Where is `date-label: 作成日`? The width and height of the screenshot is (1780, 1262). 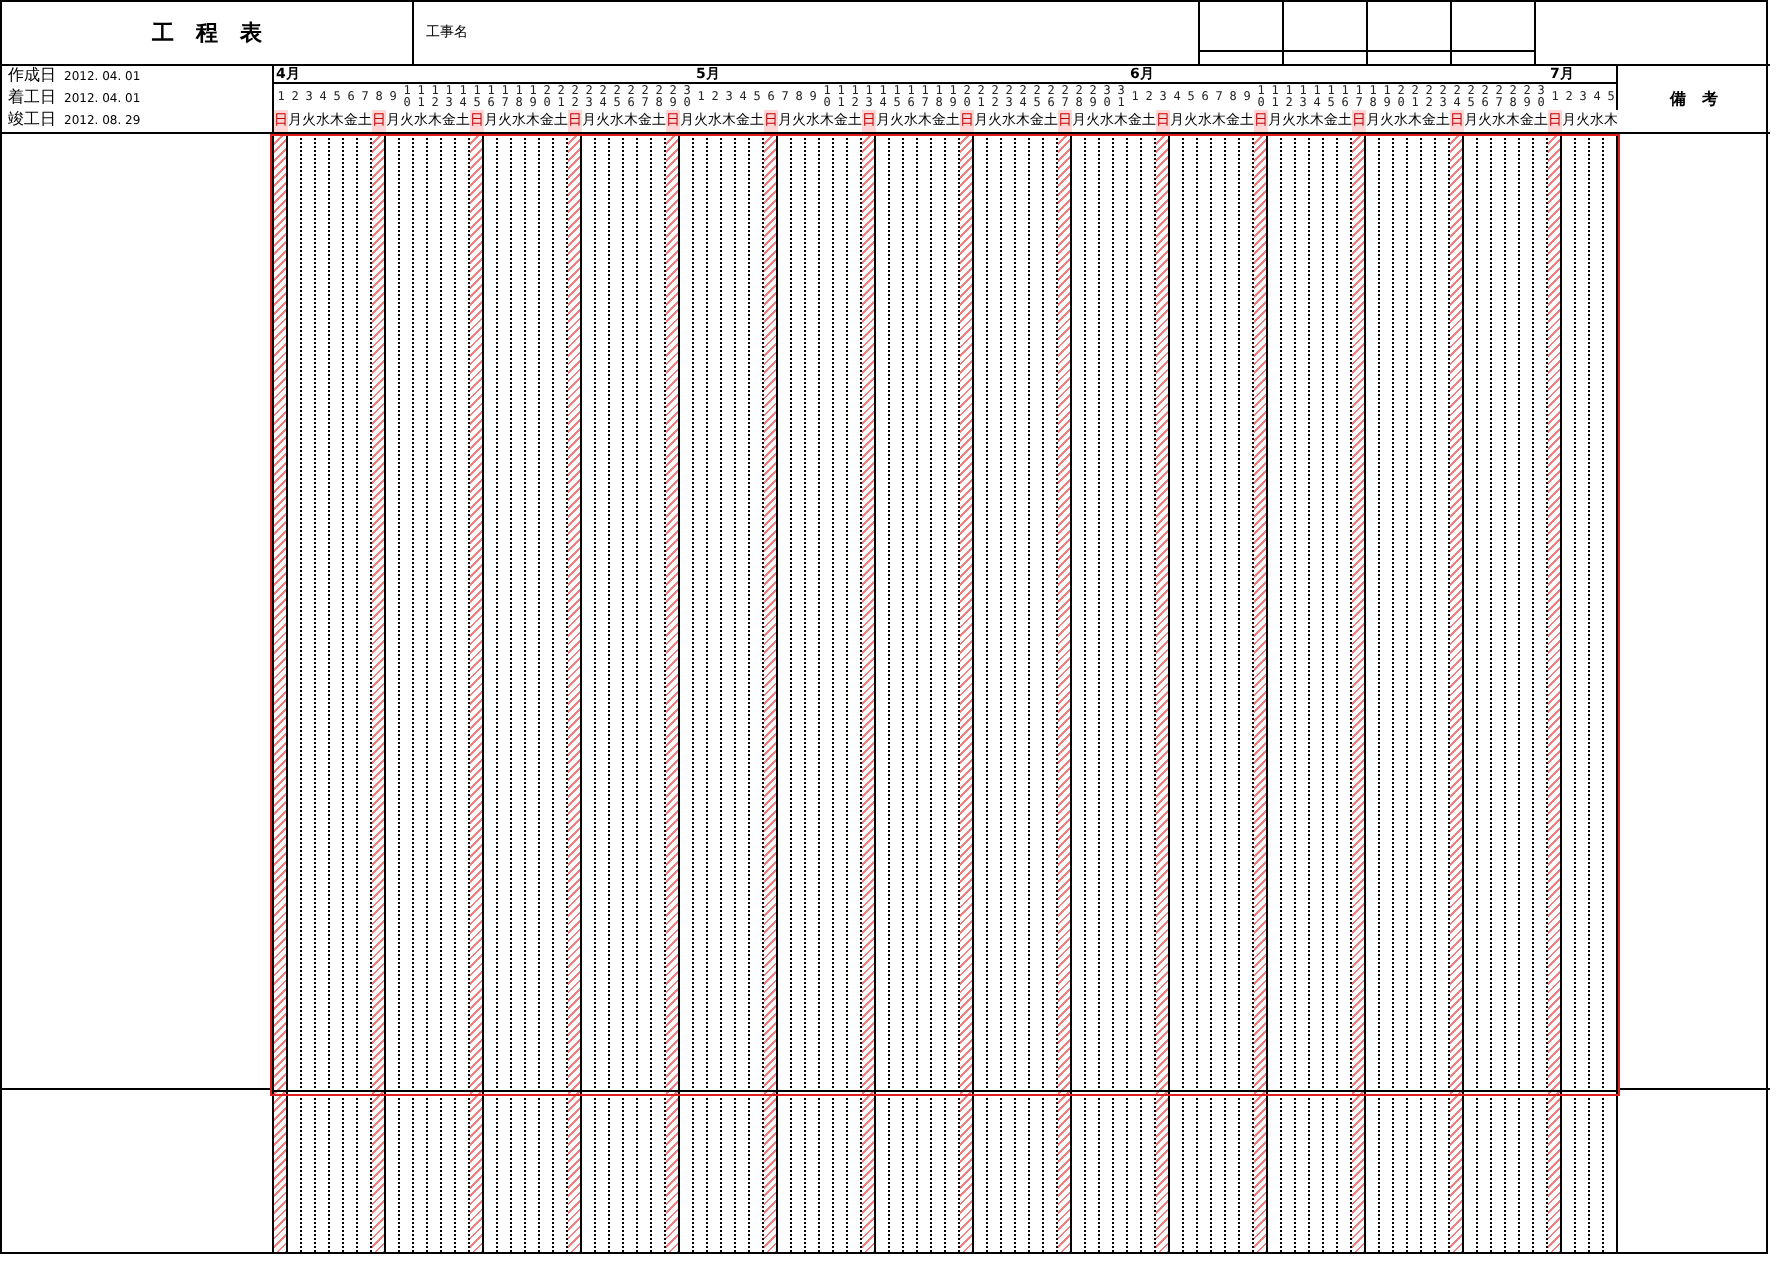 date-label: 作成日 is located at coordinates (32, 76).